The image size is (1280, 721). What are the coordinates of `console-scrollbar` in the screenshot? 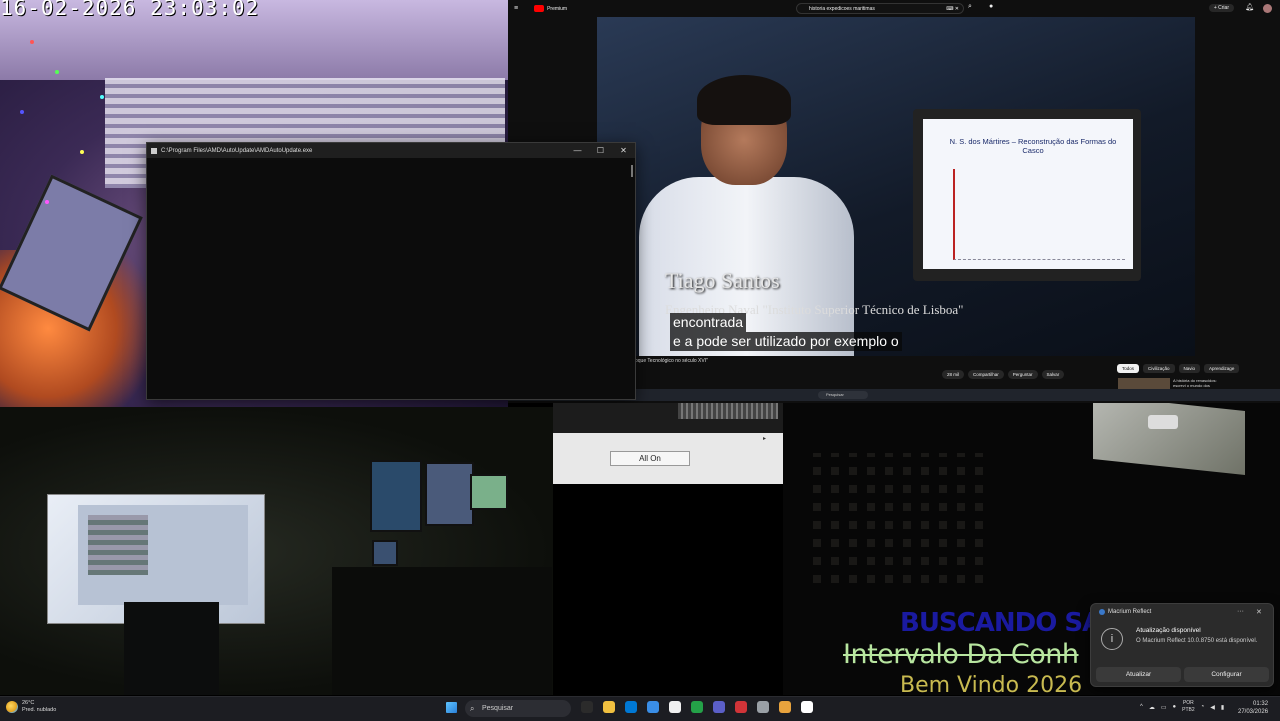 It's located at (632, 171).